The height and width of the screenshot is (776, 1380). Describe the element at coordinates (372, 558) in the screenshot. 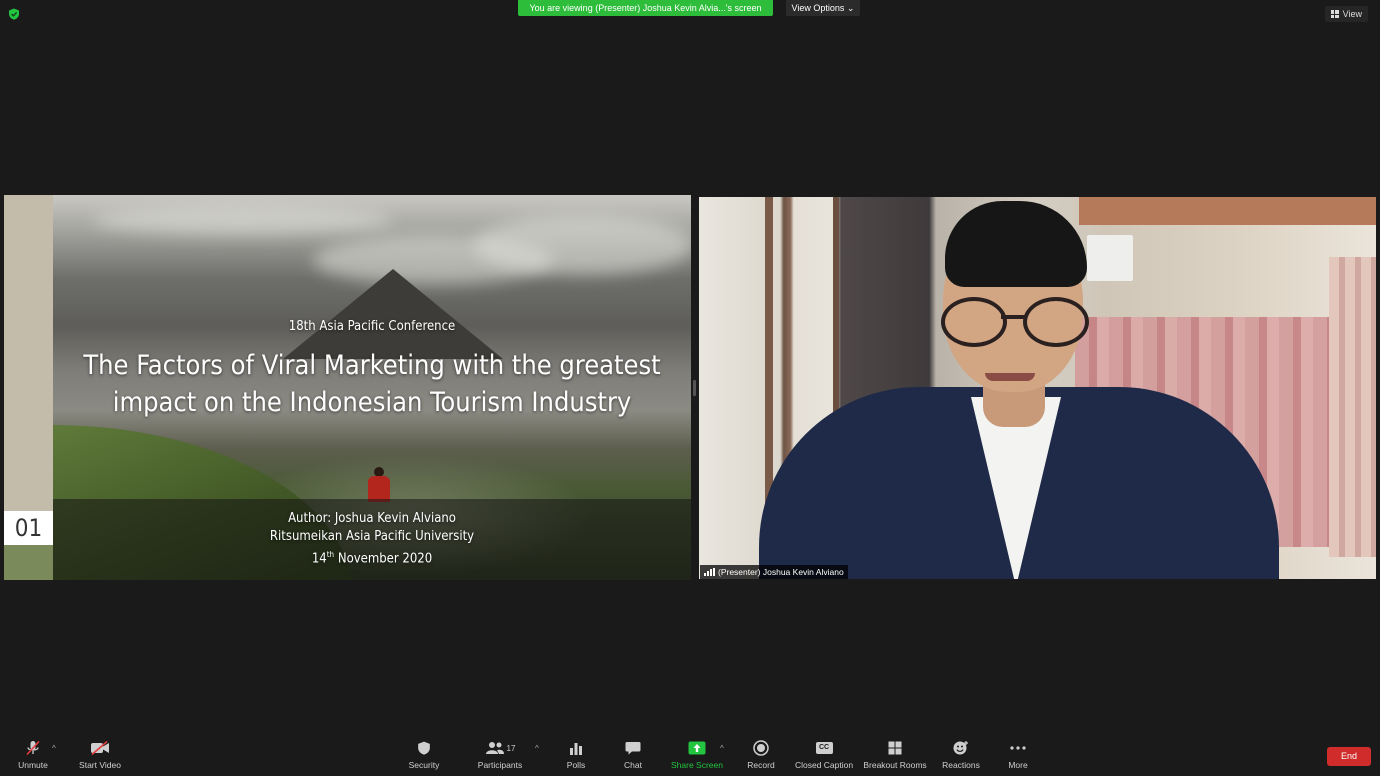

I see `slide-date: 14th November 2020` at that location.